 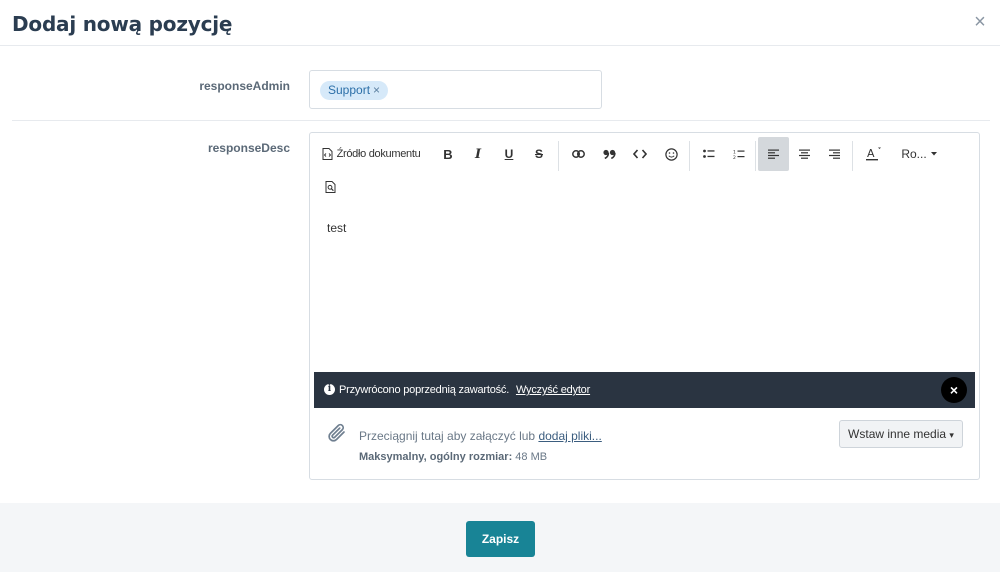 I want to click on document-source-icon, so click(x=327, y=154).